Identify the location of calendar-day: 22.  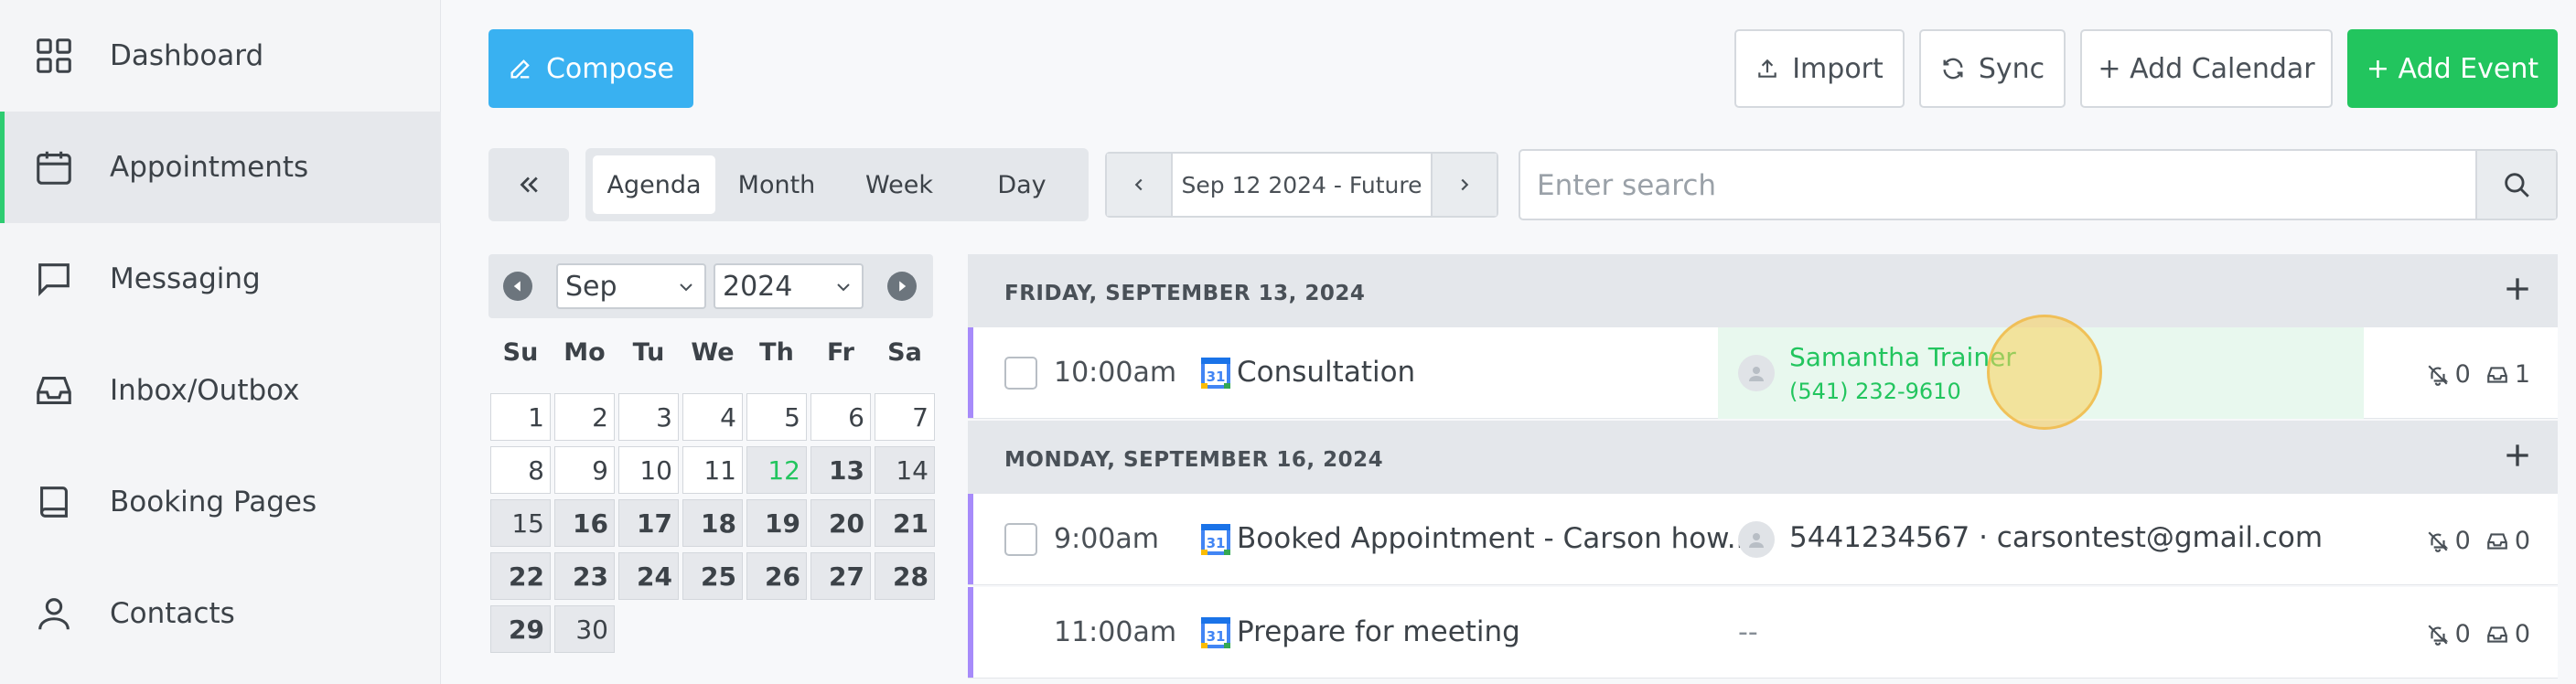
(520, 576).